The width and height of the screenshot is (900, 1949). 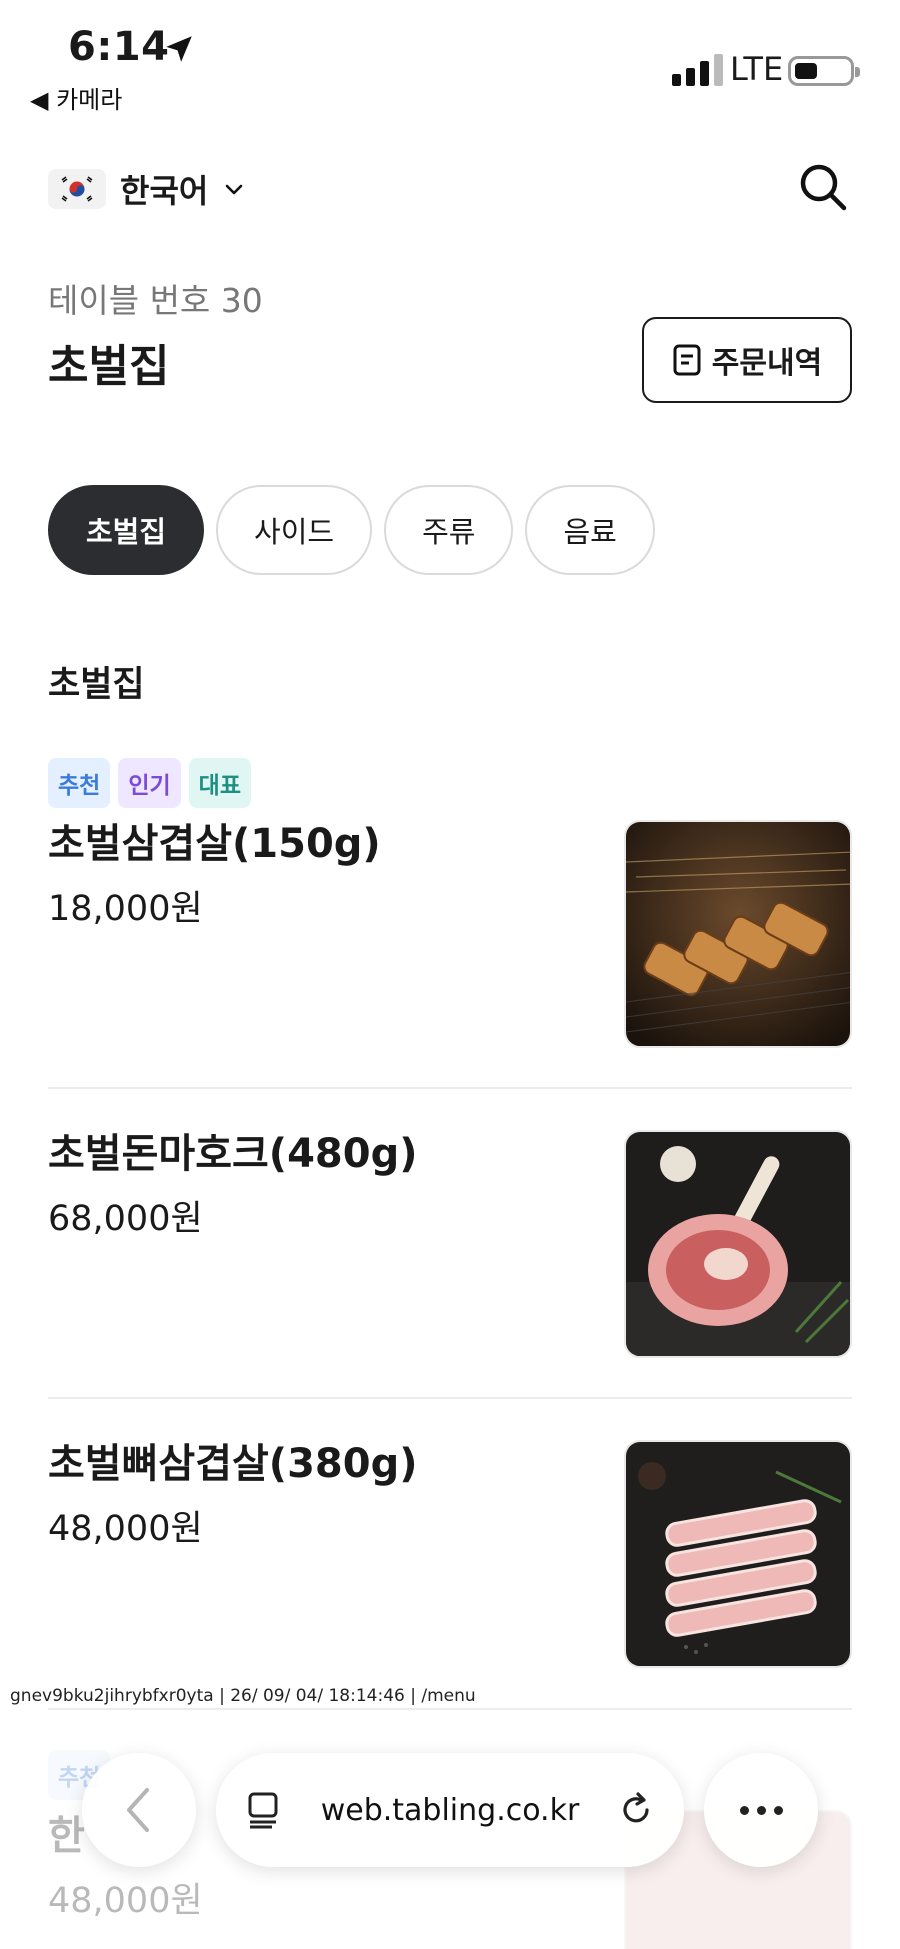 I want to click on browser-back-button, so click(x=139, y=1810).